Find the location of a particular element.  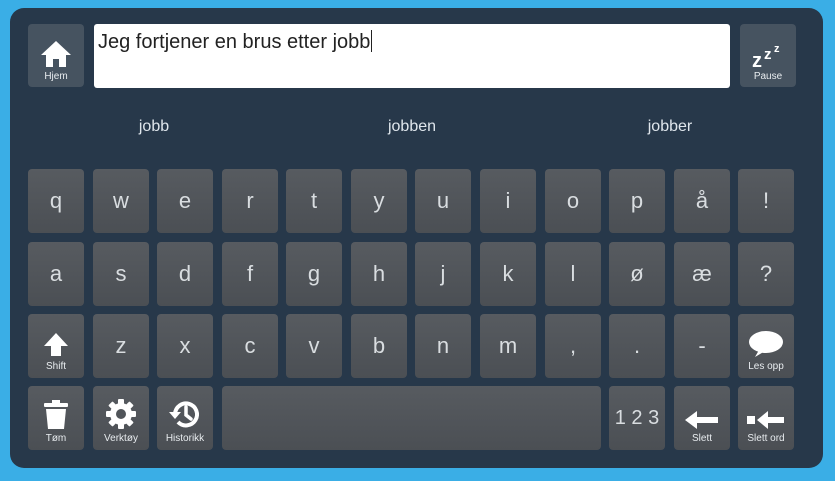

key-aa: å is located at coordinates (702, 201).